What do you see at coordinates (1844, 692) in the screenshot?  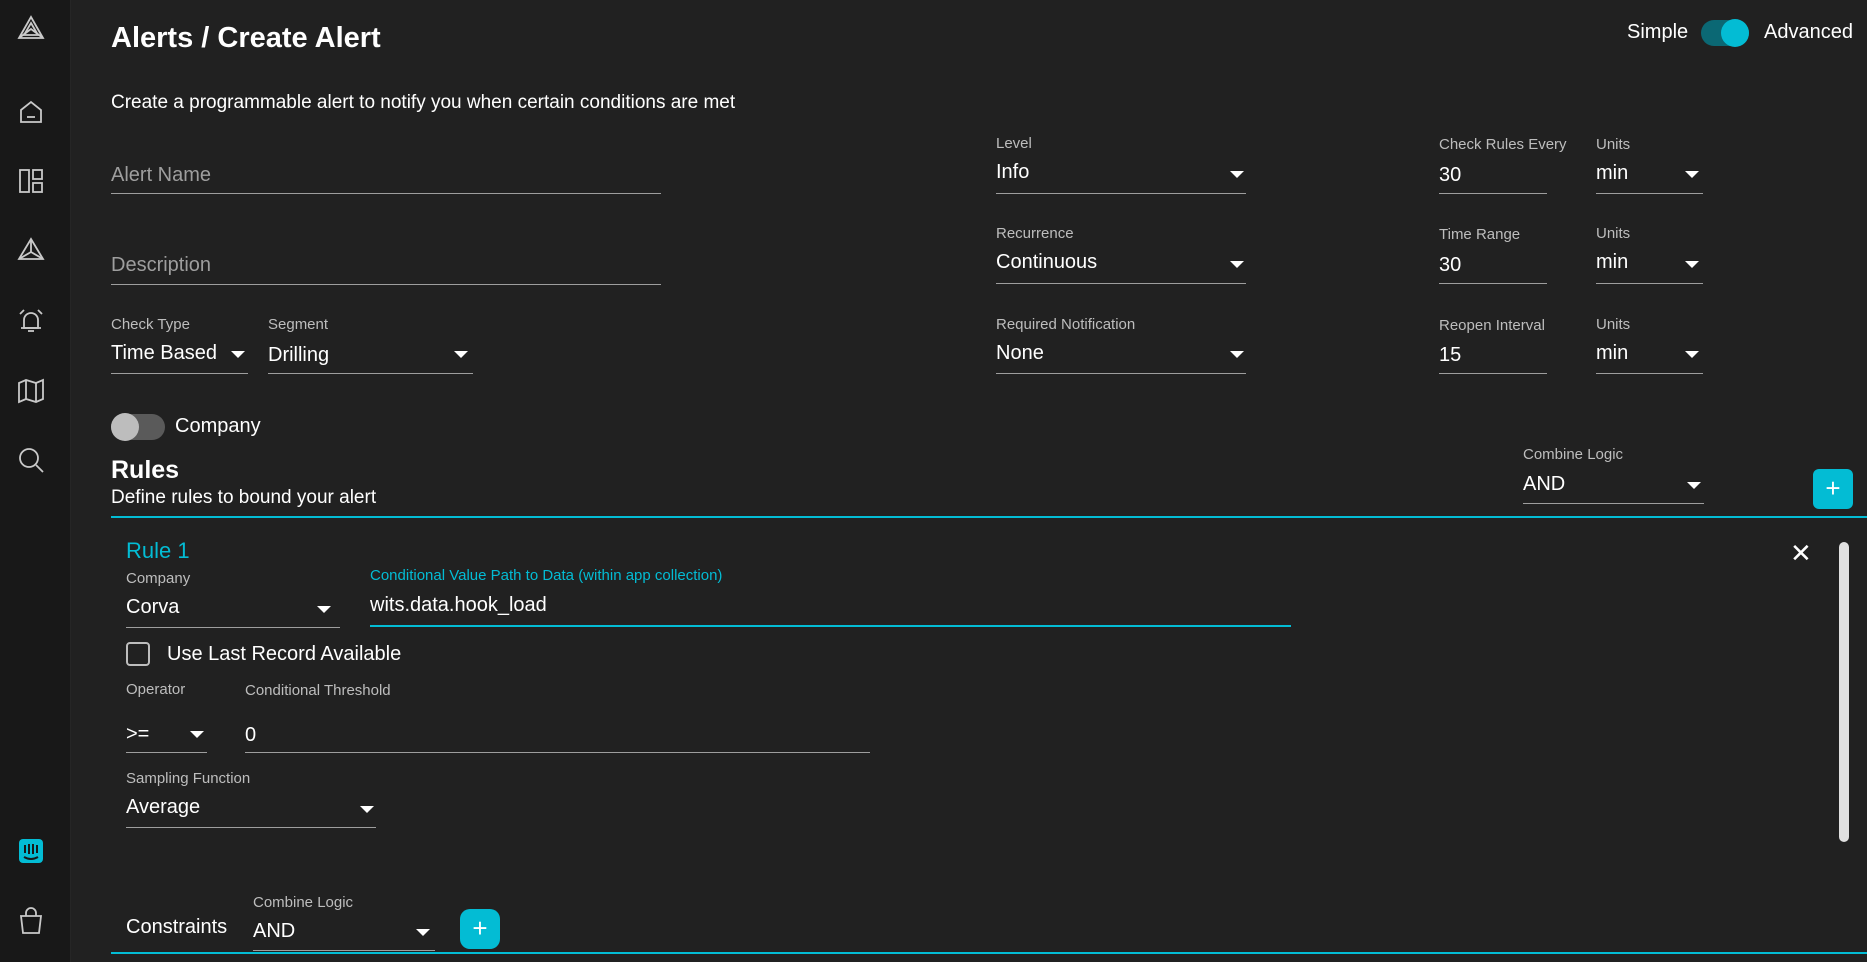 I see `scrollbar-thumb` at bounding box center [1844, 692].